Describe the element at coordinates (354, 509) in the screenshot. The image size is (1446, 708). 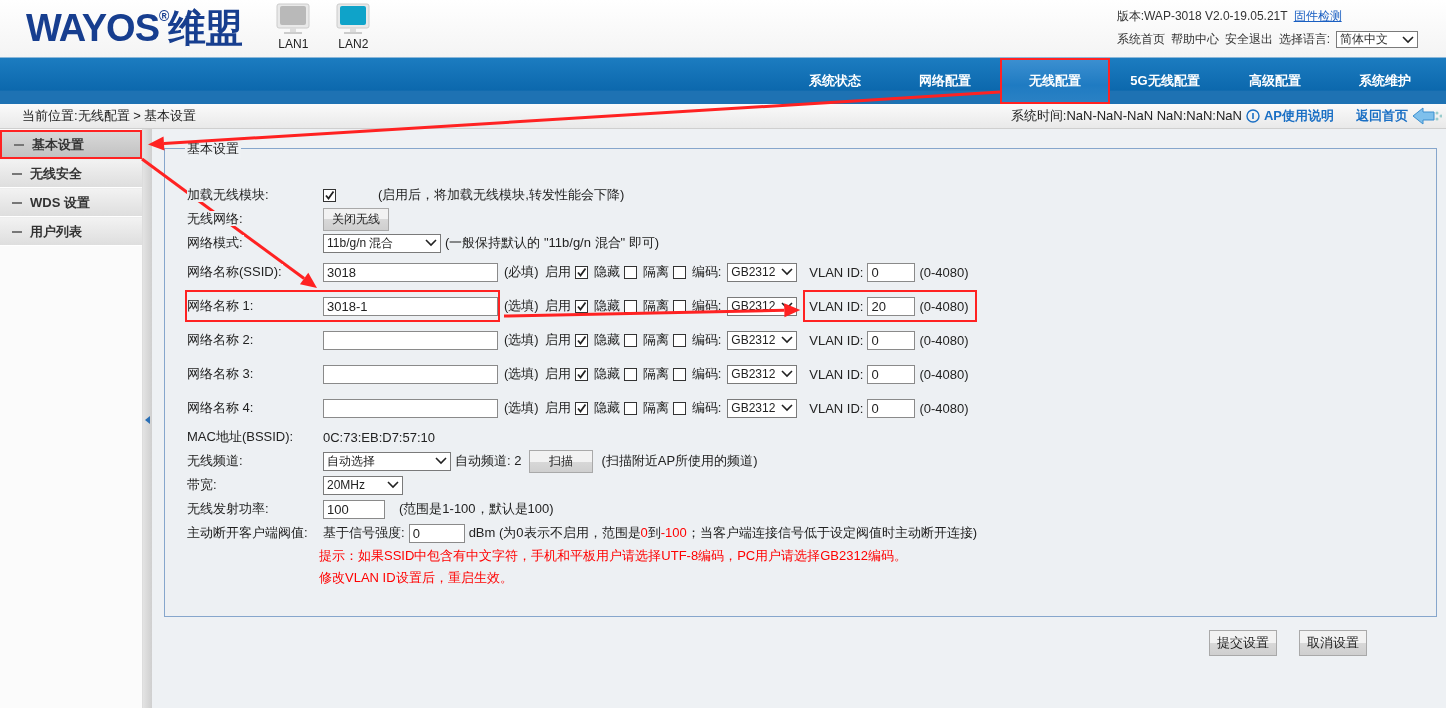
I see `input-field: 100` at that location.